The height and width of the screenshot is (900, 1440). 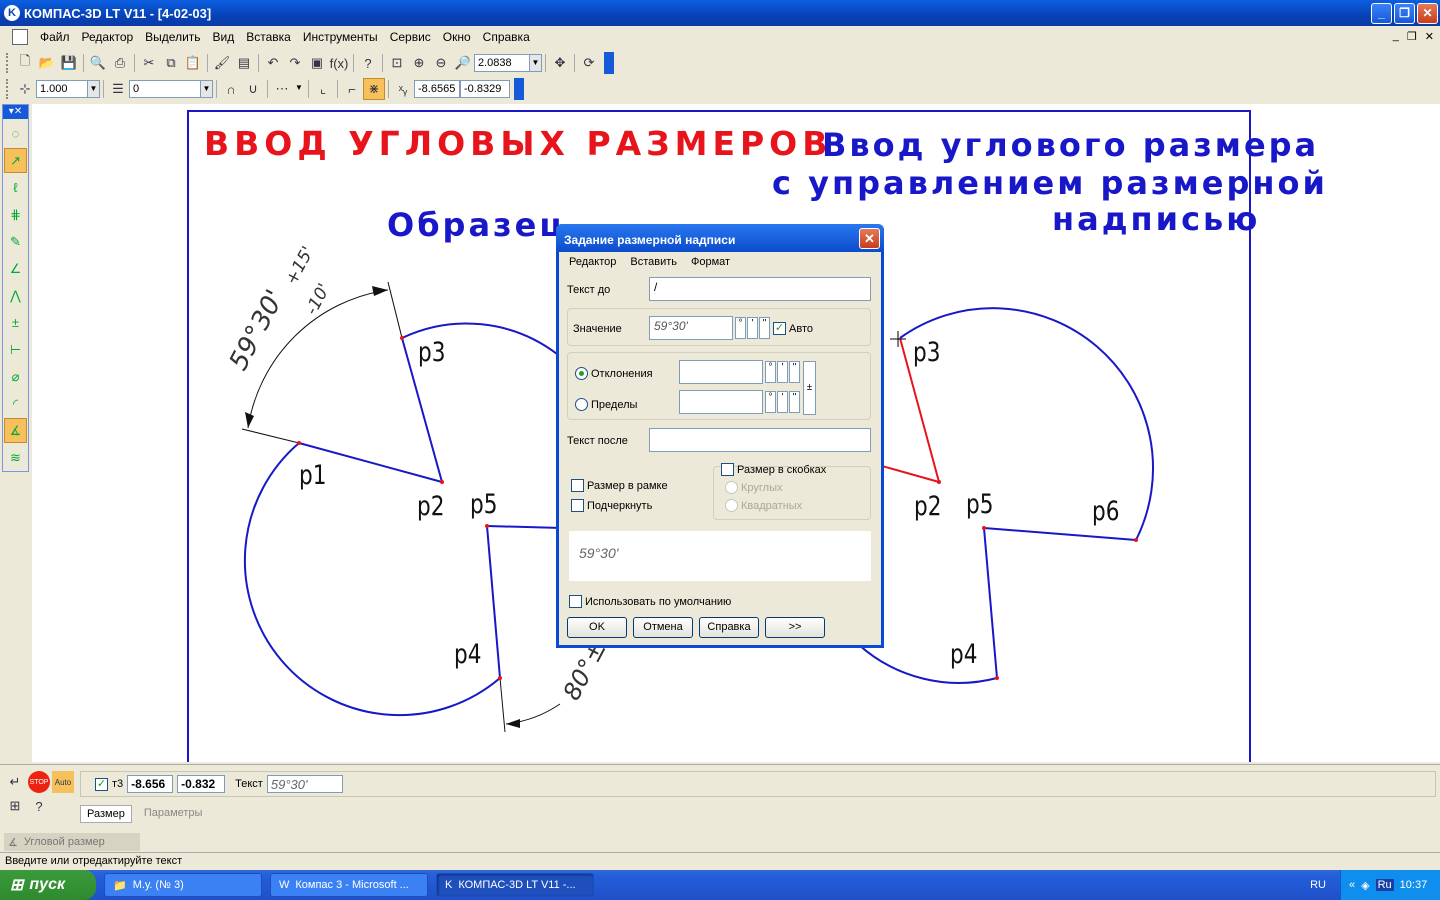 What do you see at coordinates (224, 37) in the screenshot?
I see `menu-view: Вид` at bounding box center [224, 37].